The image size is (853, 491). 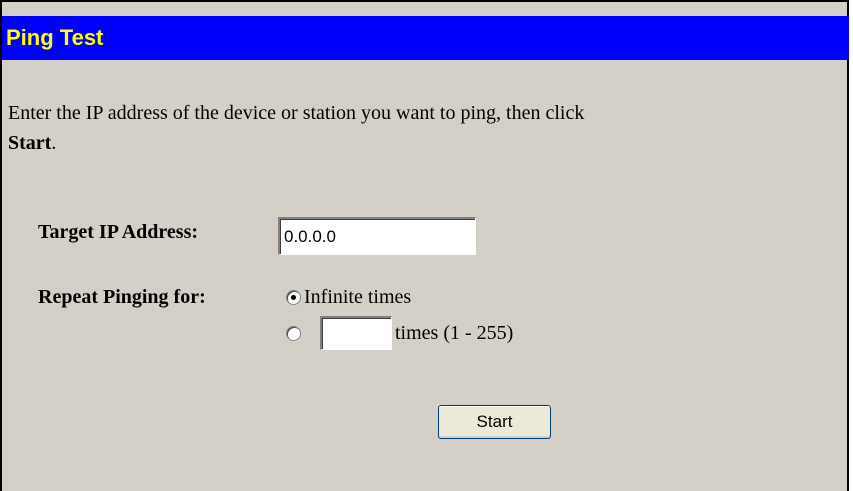 I want to click on radio-selected-dot, so click(x=293, y=297).